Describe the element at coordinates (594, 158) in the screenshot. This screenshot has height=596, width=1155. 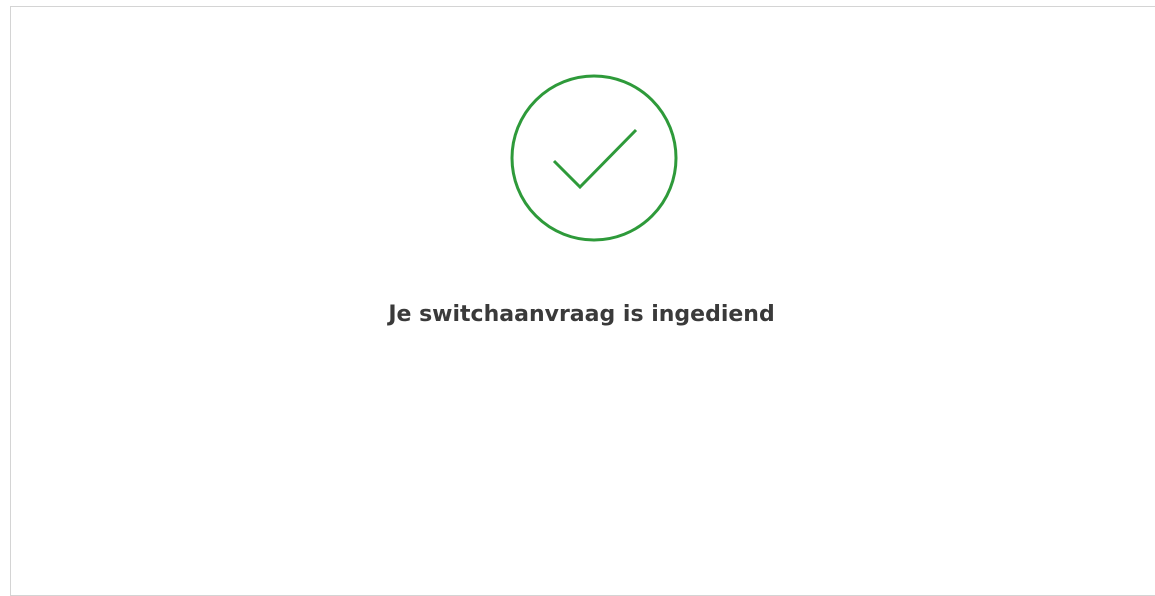
I see `checkmark-circle-icon` at that location.